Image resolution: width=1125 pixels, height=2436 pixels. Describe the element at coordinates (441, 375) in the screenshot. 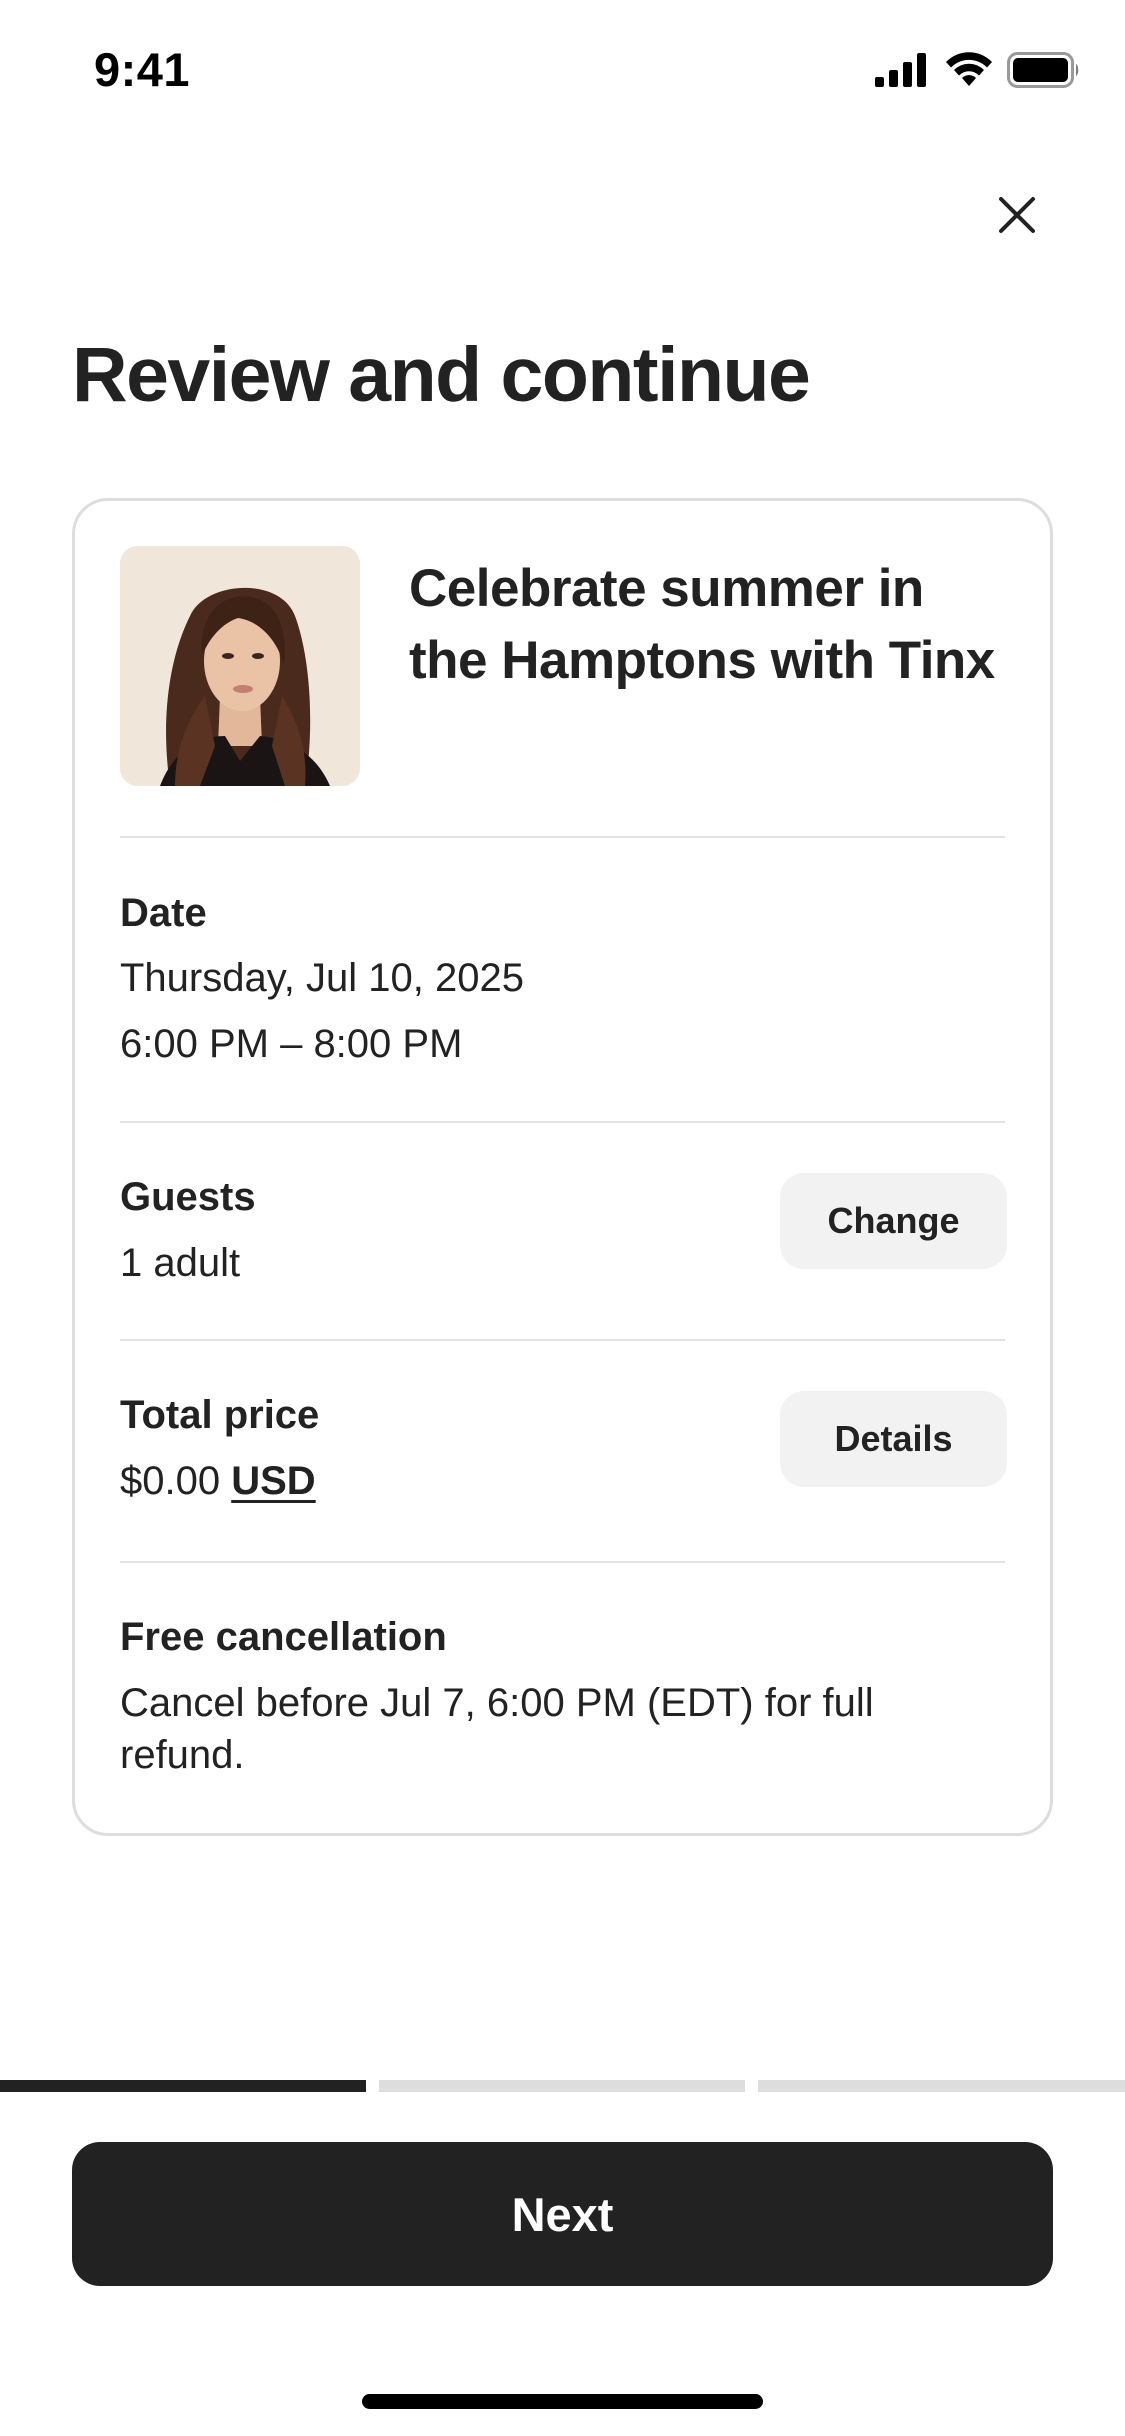

I see `page-title: Review and continue` at that location.